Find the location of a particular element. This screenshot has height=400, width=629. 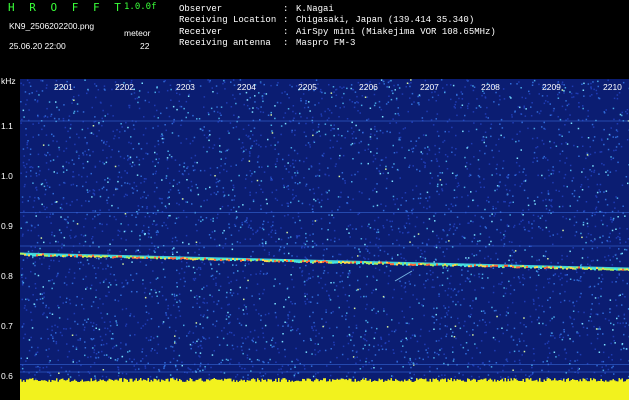

location-colon: : is located at coordinates (286, 20).